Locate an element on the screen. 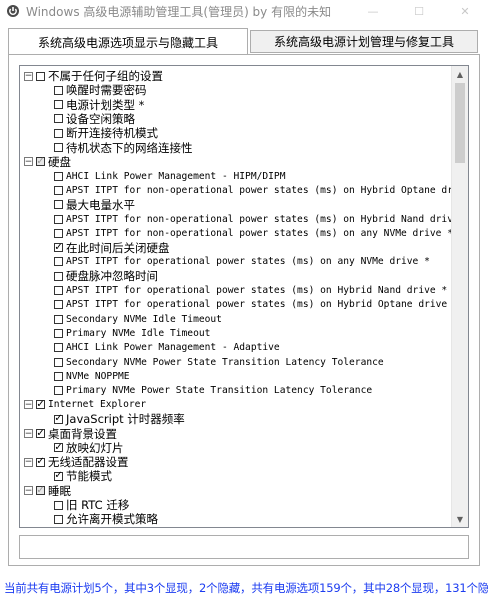 Image resolution: width=488 pixels, height=600 pixels. tab-strip: 系统高级电源选项显示与隐藏工具 系统高级电源计划管理与修复工具 is located at coordinates (244, 41).